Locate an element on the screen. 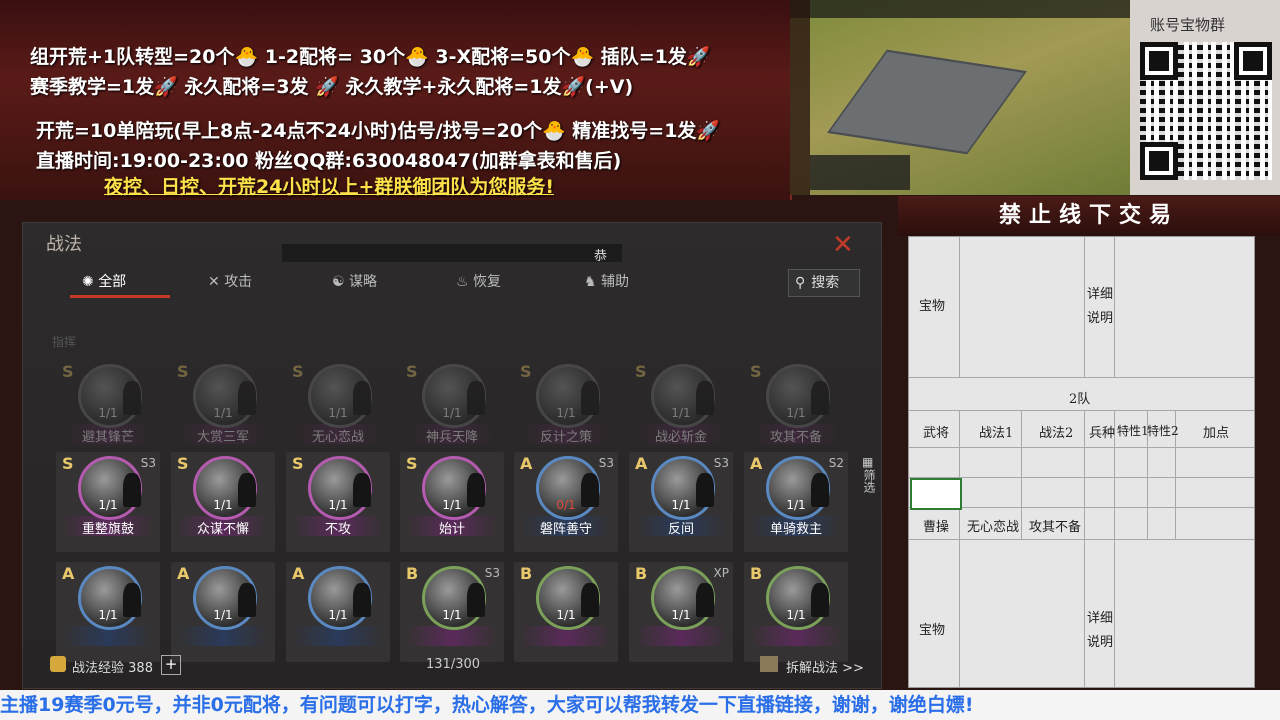  tactic-card: B XP 1/1 is located at coordinates (681, 612).